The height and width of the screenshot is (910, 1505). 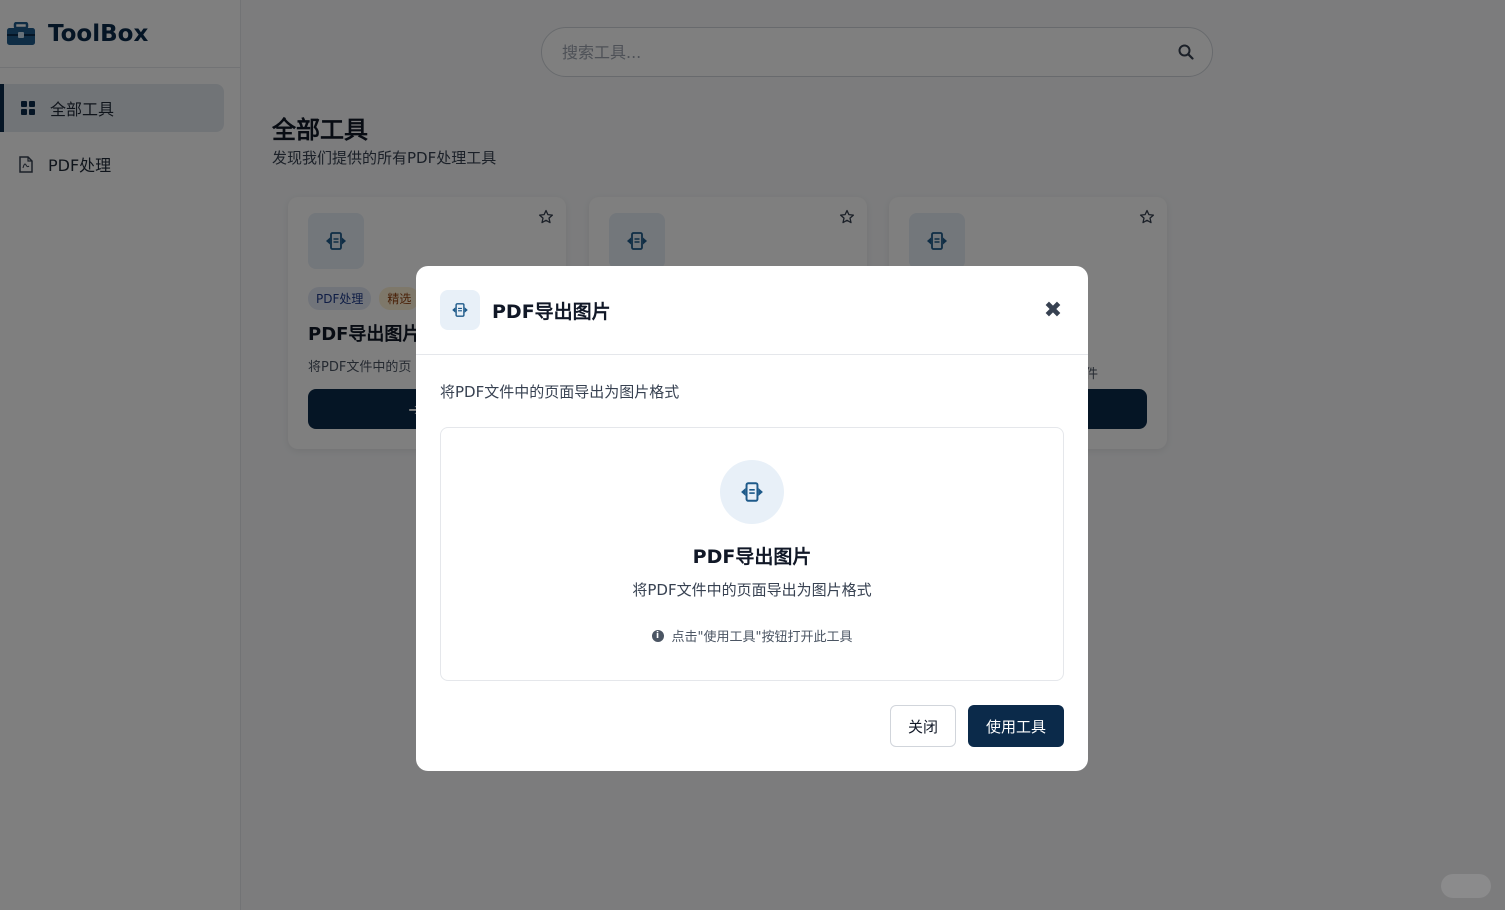 What do you see at coordinates (752, 310) in the screenshot?
I see `modal-header: PDF导出图片 ✖` at bounding box center [752, 310].